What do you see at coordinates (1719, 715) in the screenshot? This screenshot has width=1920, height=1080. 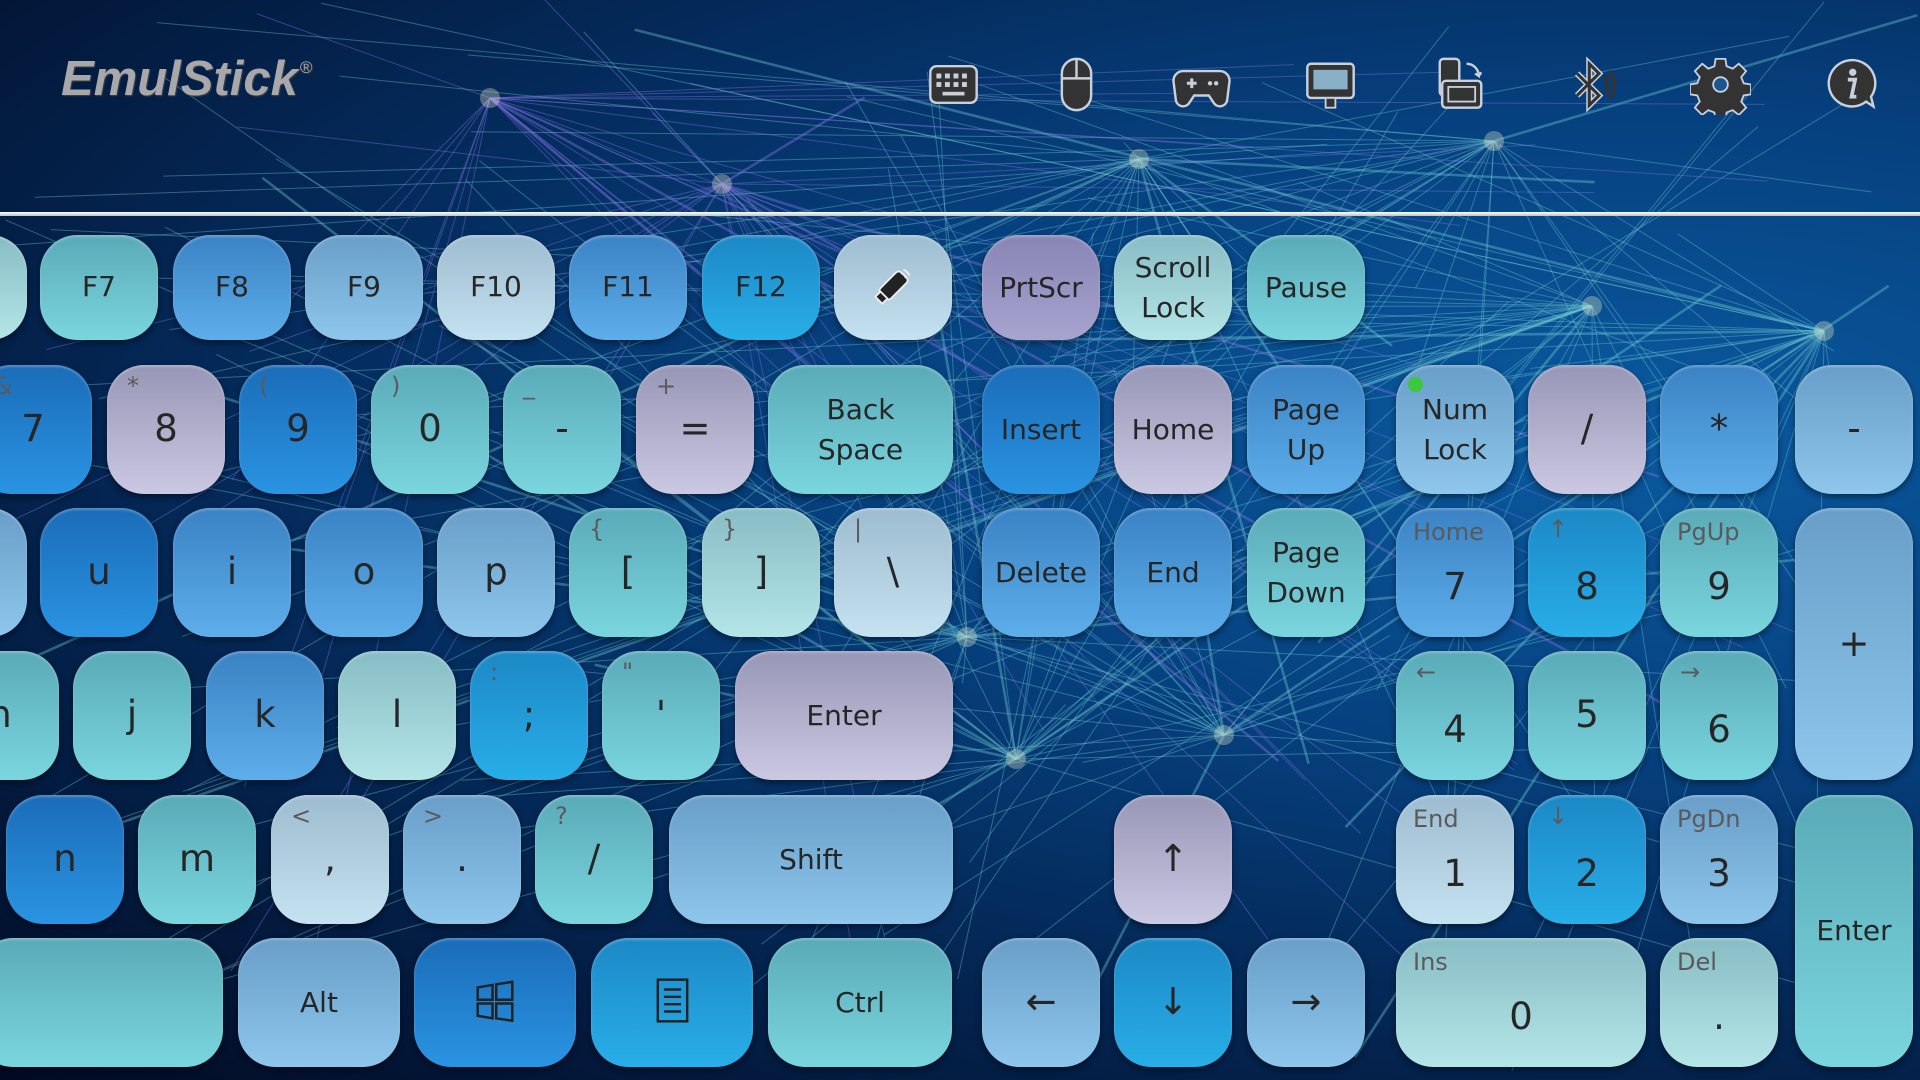 I see `key-np-6: → 6` at bounding box center [1719, 715].